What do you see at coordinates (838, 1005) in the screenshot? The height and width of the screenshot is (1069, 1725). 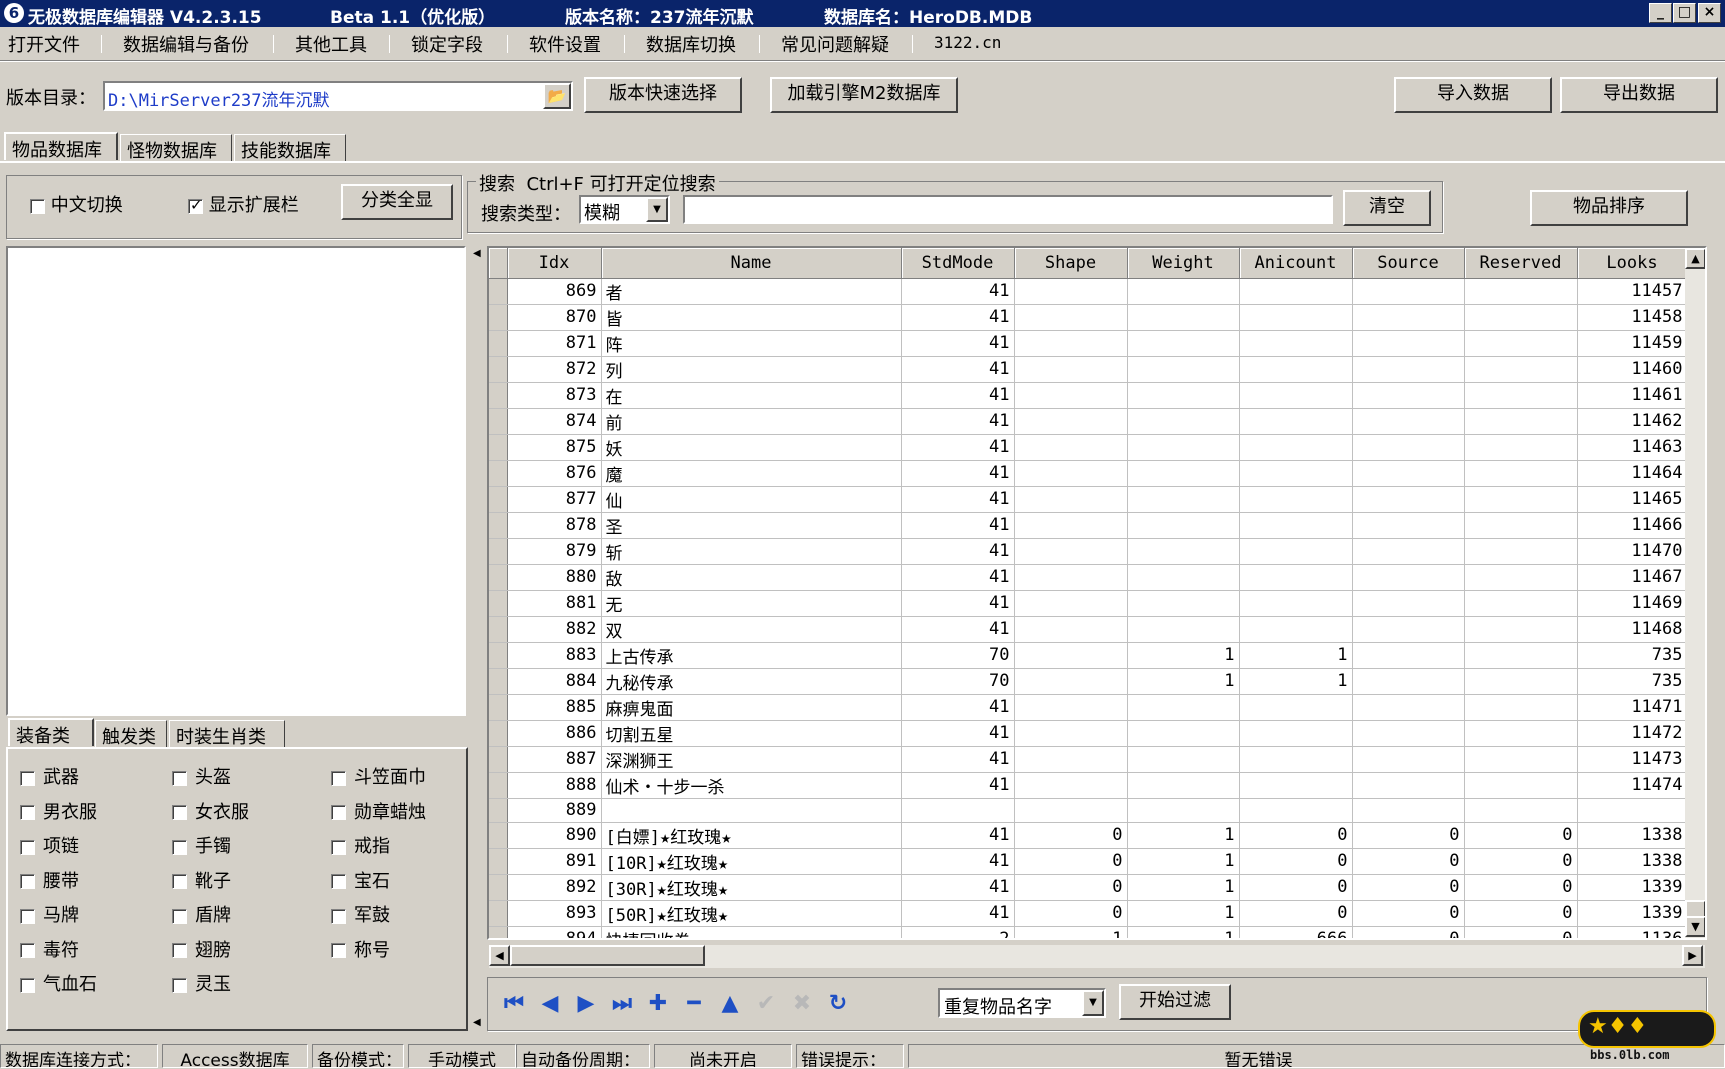 I see `refresh-icon: ↻` at bounding box center [838, 1005].